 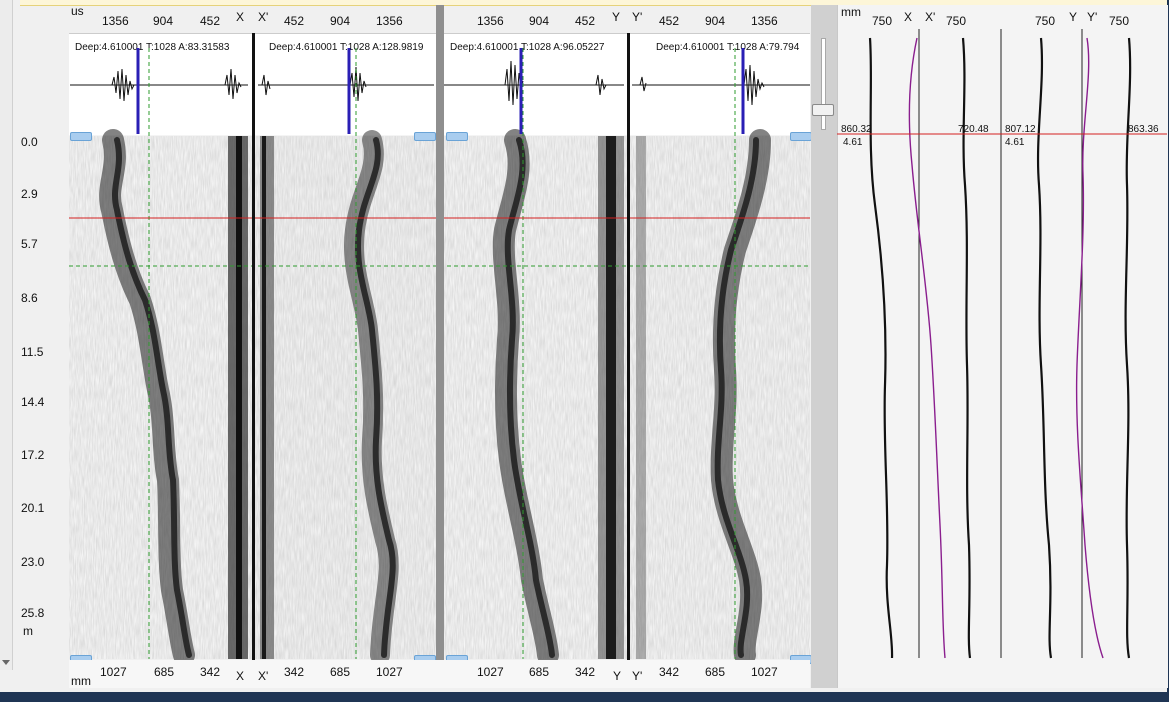 I want to click on profile-curve-x, so click(x=881, y=348).